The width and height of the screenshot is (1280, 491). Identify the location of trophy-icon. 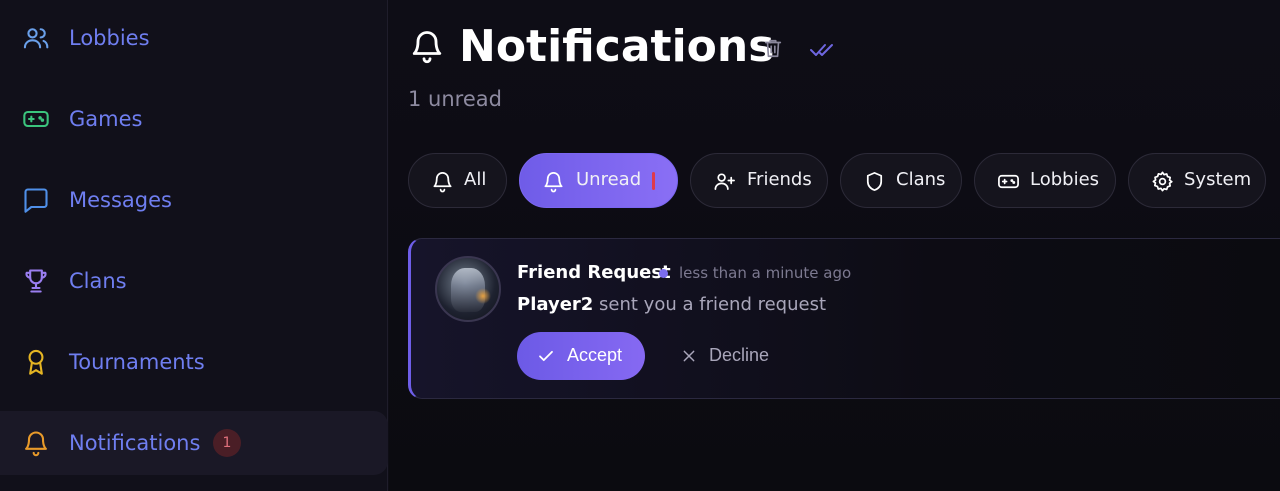
(36, 281).